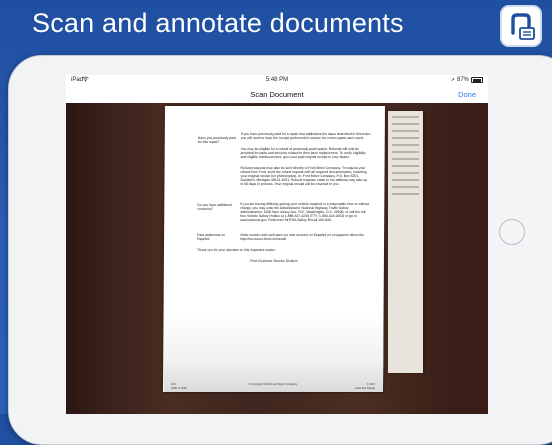 This screenshot has height=445, width=552. Describe the element at coordinates (274, 353) in the screenshot. I see `document-shadow` at that location.